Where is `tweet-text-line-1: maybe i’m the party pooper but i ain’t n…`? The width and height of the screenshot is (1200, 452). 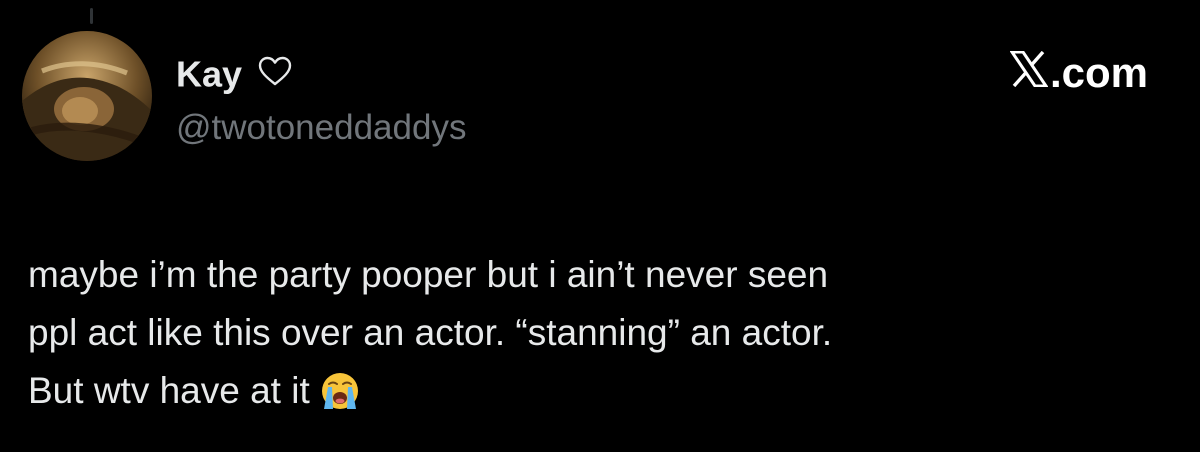
tweet-text-line-1: maybe i’m the party pooper but i ain’t n… is located at coordinates (428, 274).